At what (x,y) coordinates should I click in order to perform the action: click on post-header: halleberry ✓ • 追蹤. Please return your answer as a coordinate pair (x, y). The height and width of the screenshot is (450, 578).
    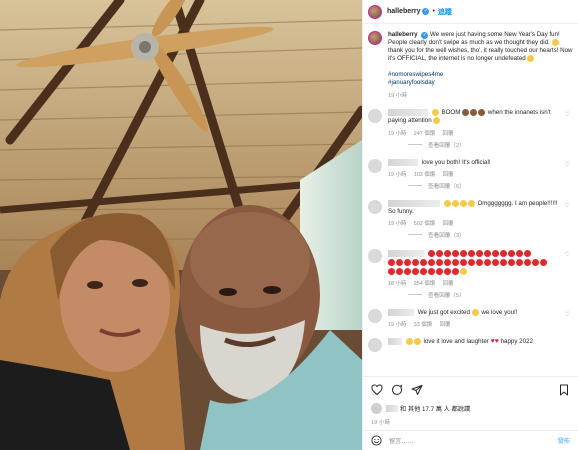
    Looking at the image, I should click on (470, 12).